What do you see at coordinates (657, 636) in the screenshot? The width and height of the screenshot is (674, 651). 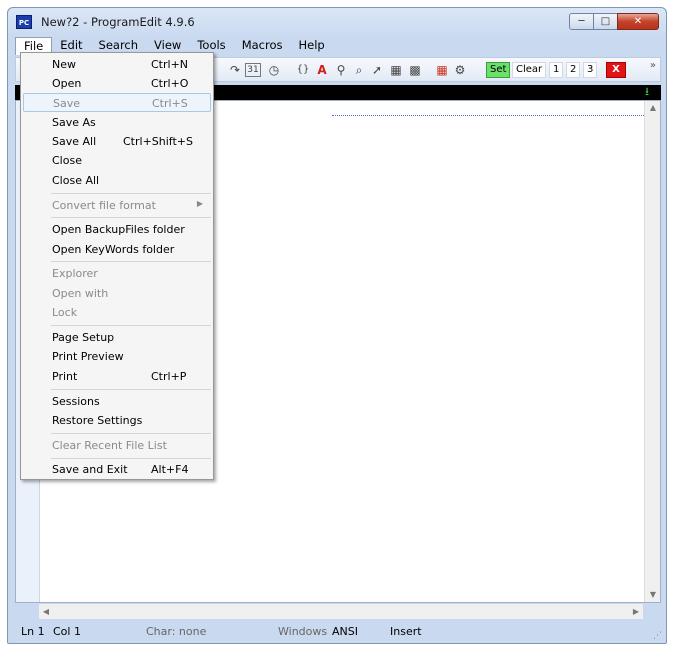 I see `resize-grip-icon: ⋰` at bounding box center [657, 636].